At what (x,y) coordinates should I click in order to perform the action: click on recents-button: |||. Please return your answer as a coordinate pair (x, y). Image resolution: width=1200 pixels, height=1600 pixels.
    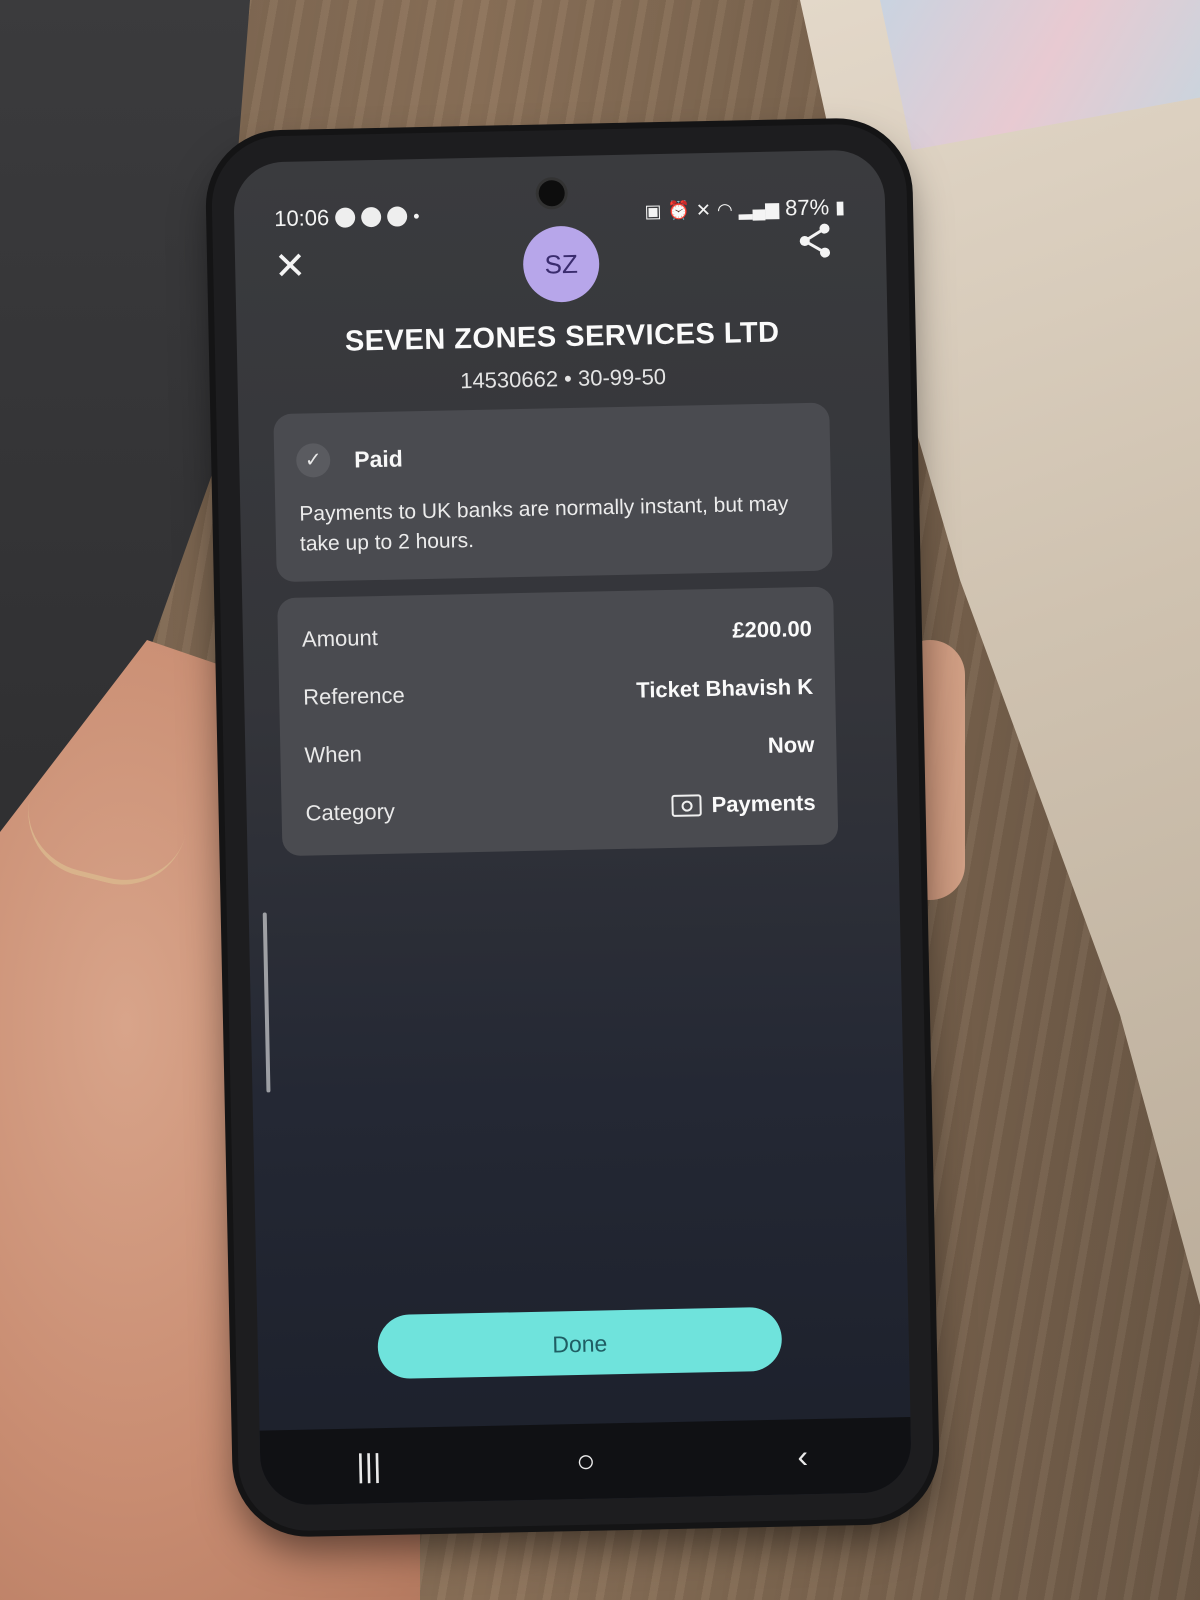
    Looking at the image, I should click on (368, 1466).